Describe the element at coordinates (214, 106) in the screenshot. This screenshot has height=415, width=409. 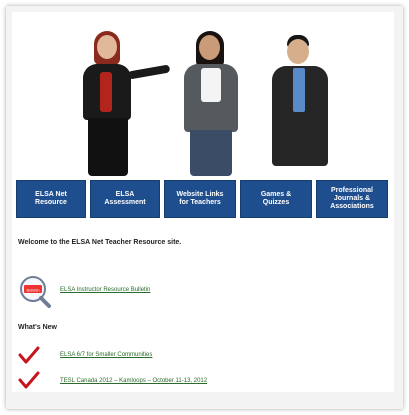
I see `photo-woman-middle` at that location.